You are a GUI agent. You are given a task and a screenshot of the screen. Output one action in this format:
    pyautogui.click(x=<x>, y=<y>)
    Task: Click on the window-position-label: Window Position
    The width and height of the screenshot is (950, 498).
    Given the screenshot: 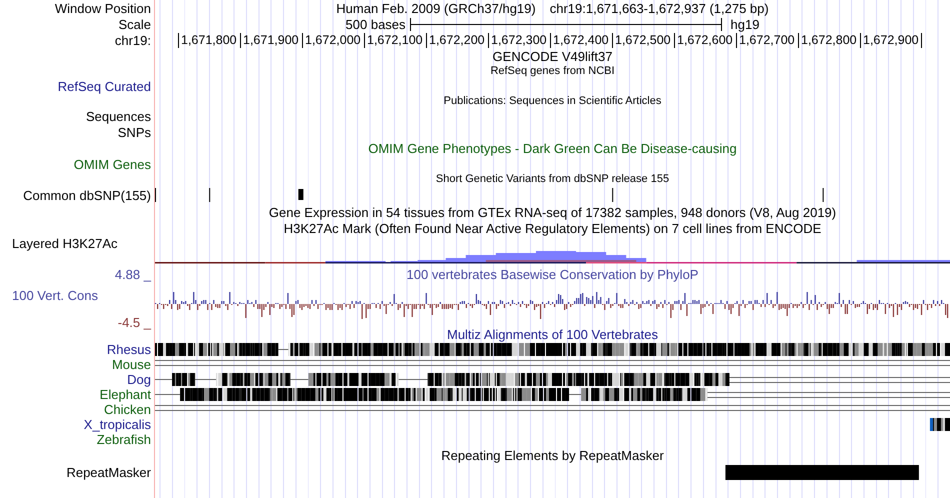 What is the action you would take?
    pyautogui.click(x=102, y=8)
    